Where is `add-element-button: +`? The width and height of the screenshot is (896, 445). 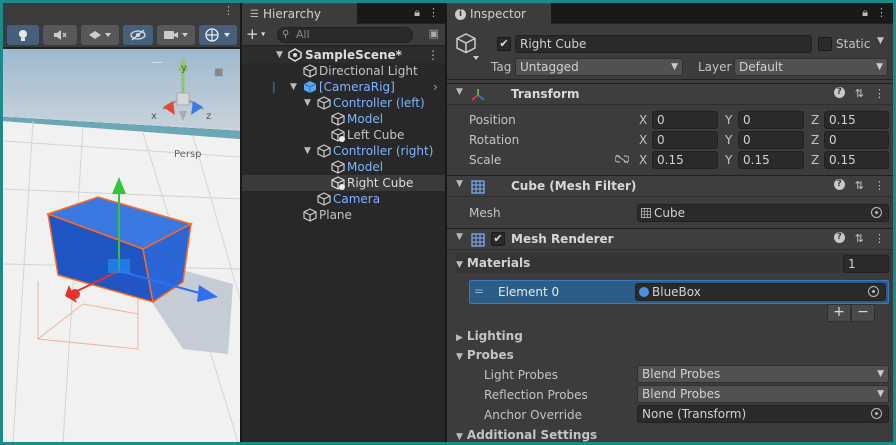 add-element-button: + is located at coordinates (839, 313).